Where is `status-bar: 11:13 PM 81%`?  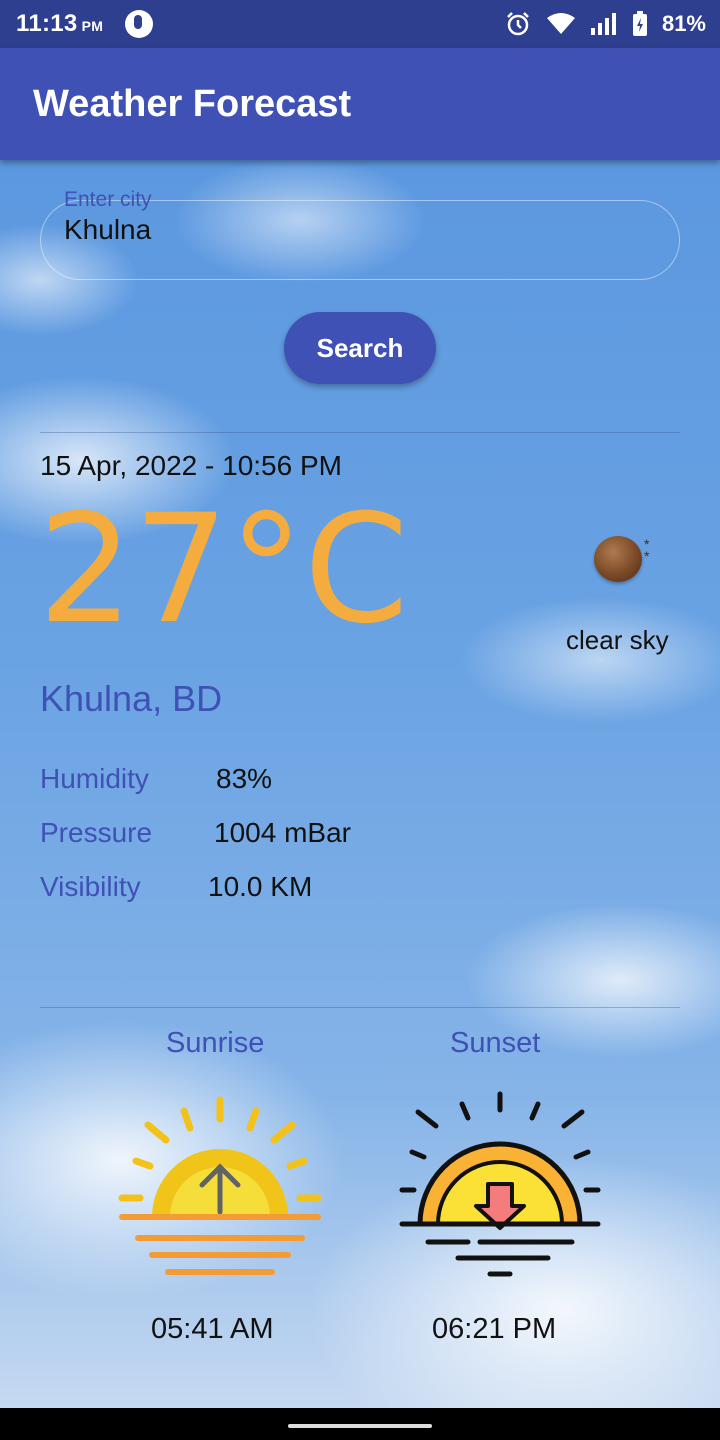 status-bar: 11:13 PM 81% is located at coordinates (360, 24).